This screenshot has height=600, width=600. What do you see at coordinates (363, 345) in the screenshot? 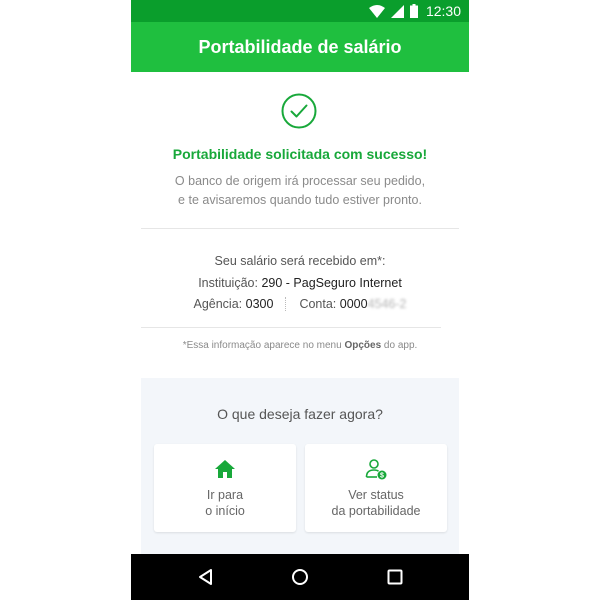
I see `note-bold: Opções` at bounding box center [363, 345].